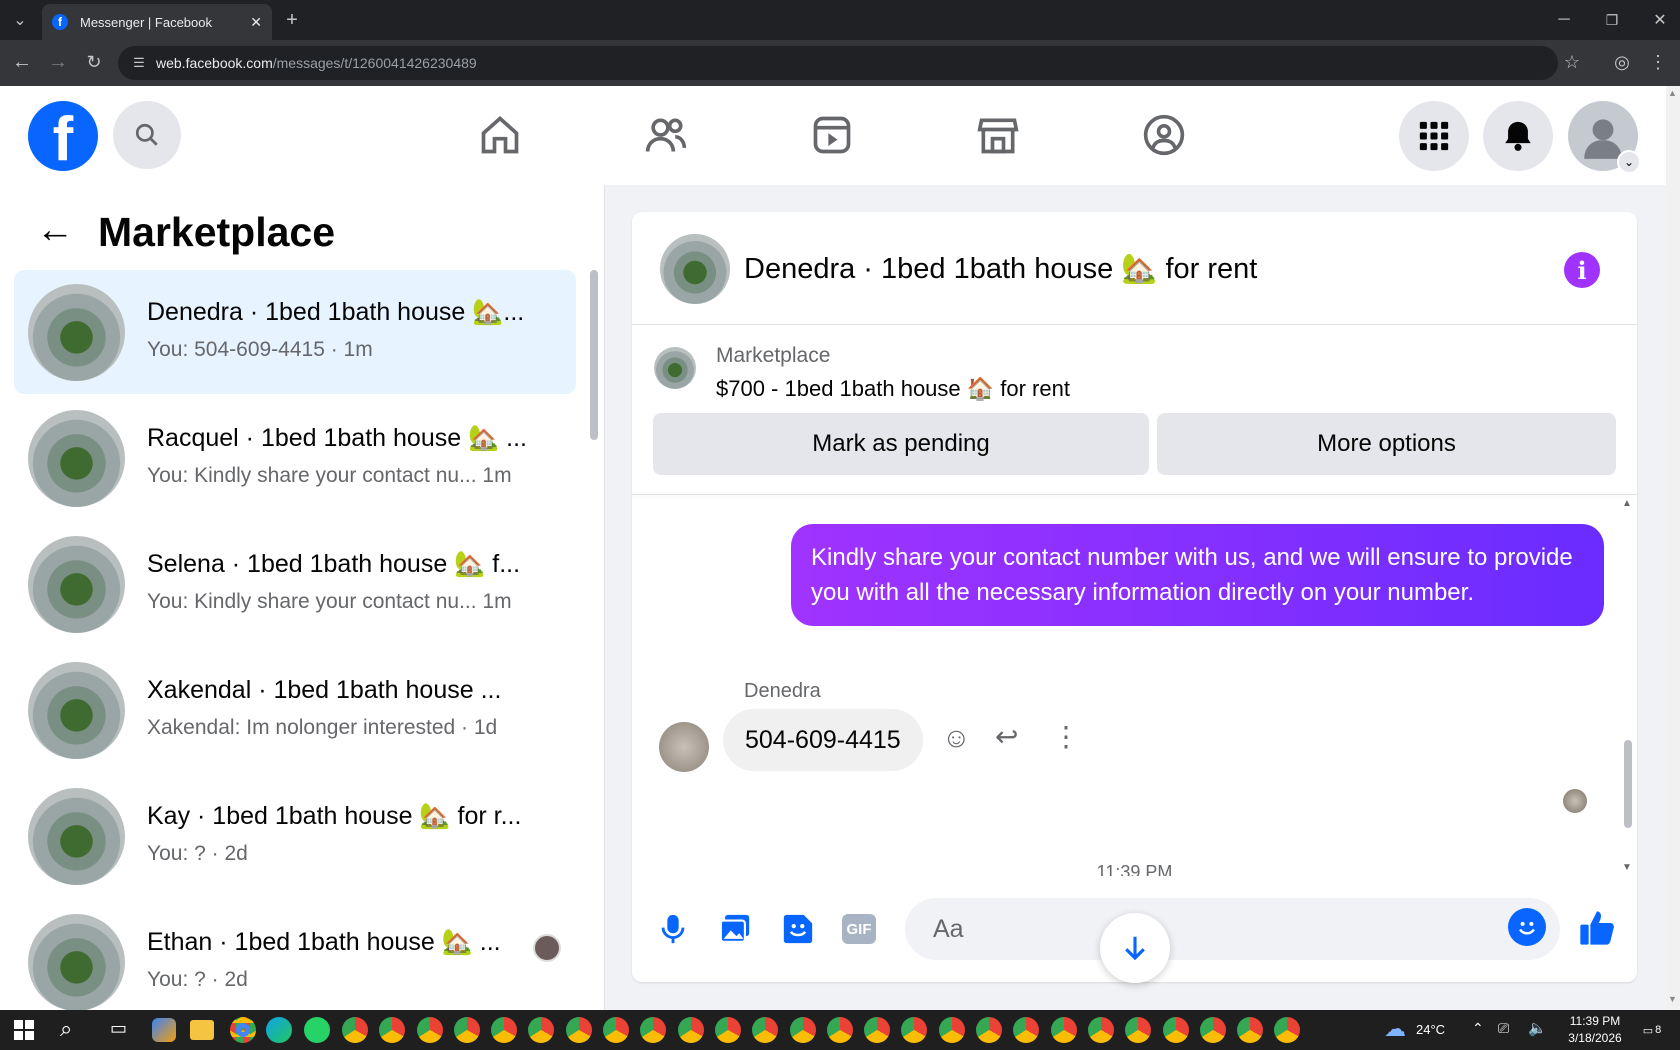  I want to click on messages-scrollbar, so click(1628, 784).